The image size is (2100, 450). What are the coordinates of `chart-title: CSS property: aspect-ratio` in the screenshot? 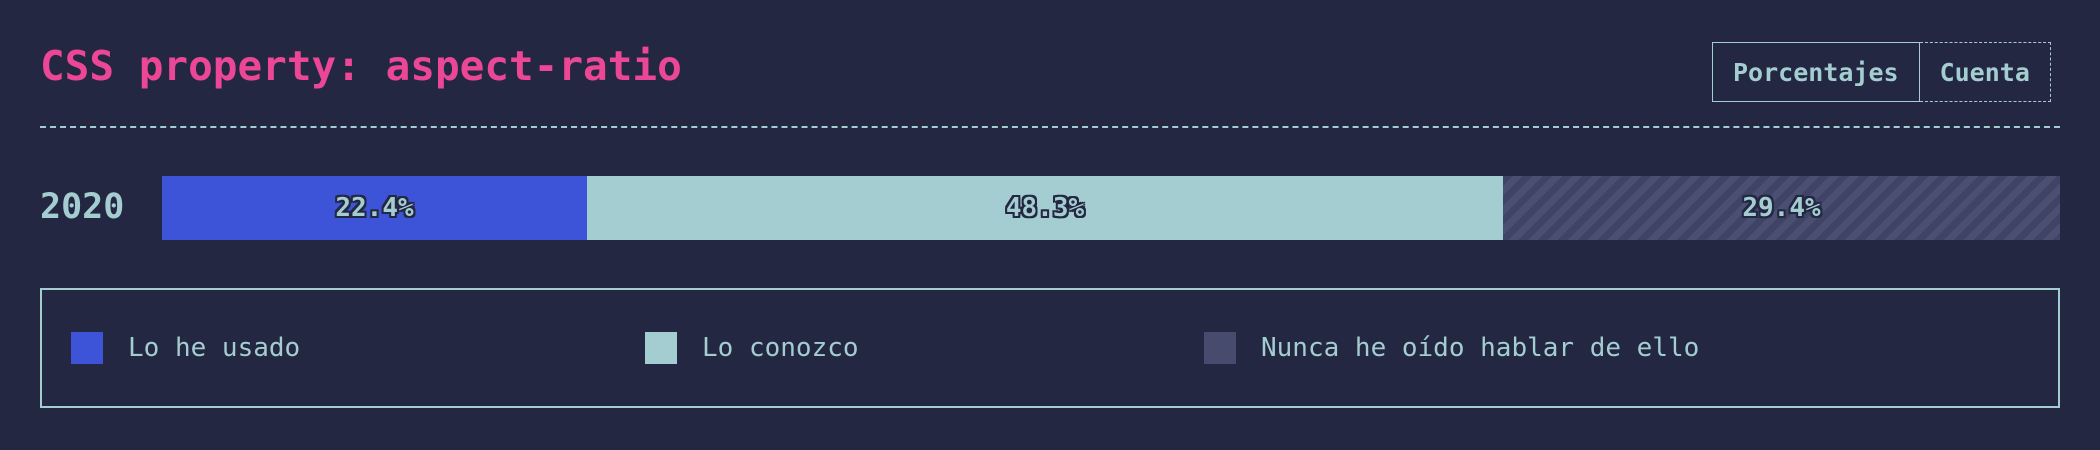 It's located at (361, 66).